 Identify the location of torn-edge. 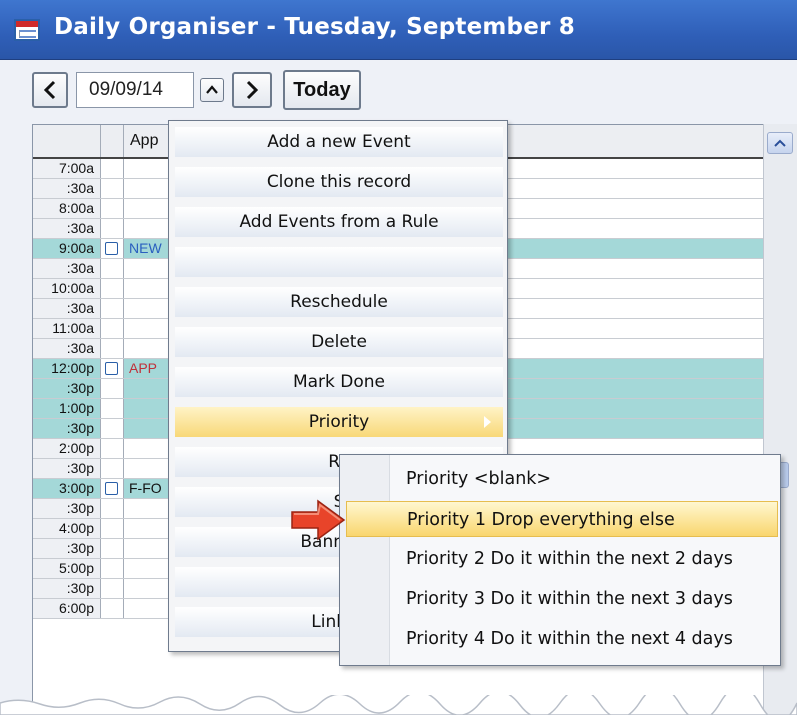
(398, 705).